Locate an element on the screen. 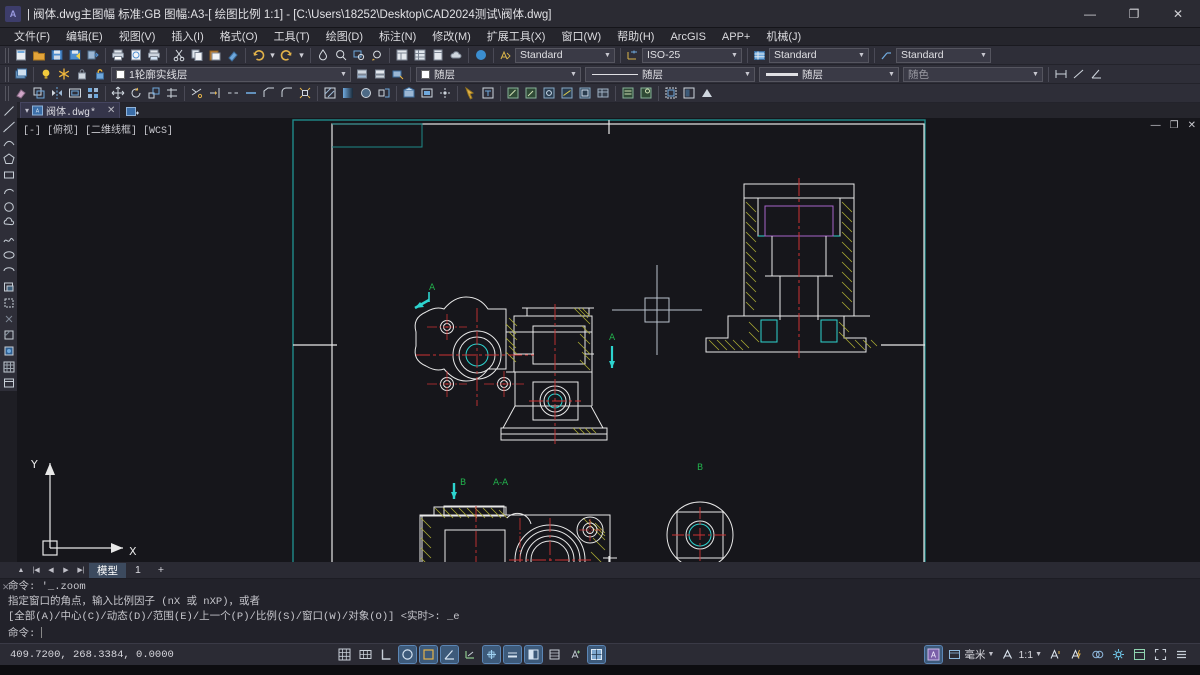  stretch-icon is located at coordinates (172, 93).